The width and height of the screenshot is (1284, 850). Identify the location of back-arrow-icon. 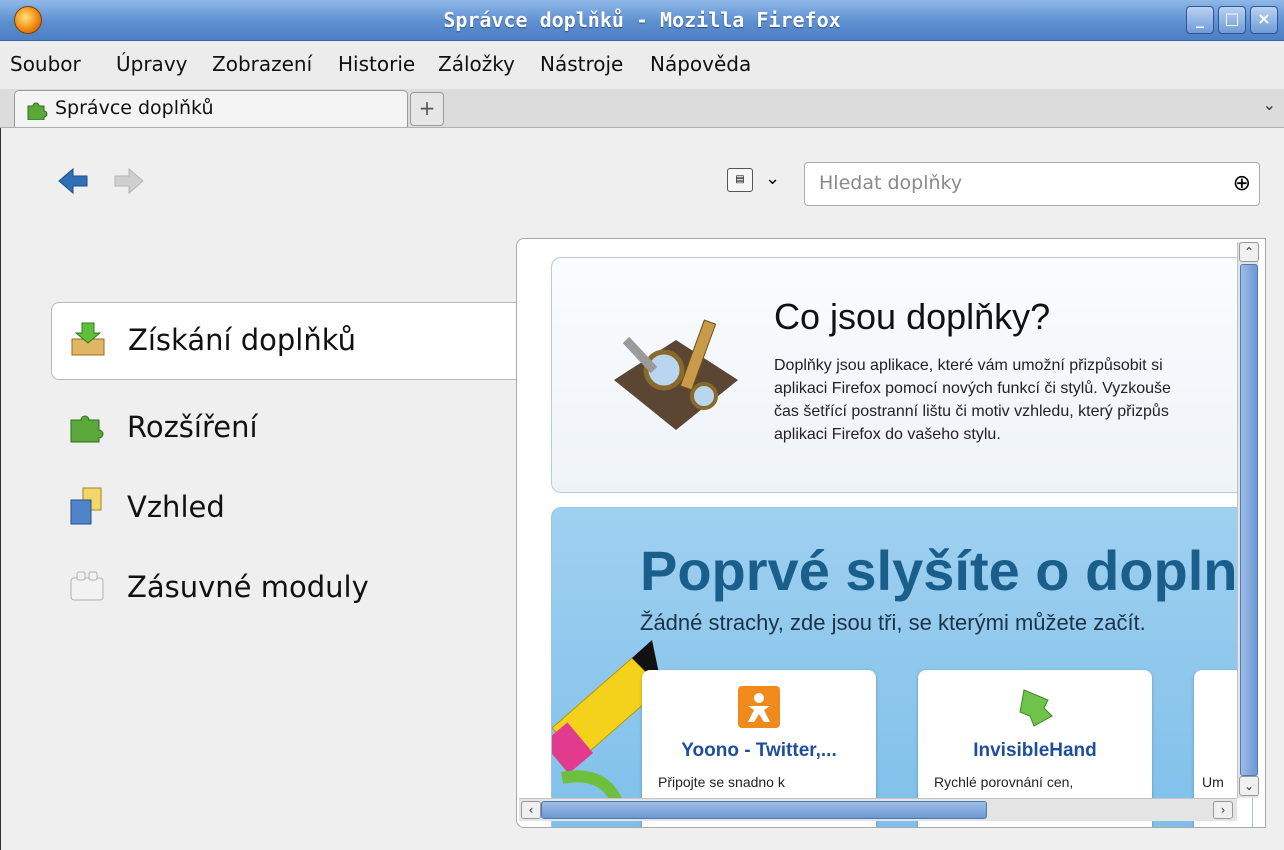
(74, 181).